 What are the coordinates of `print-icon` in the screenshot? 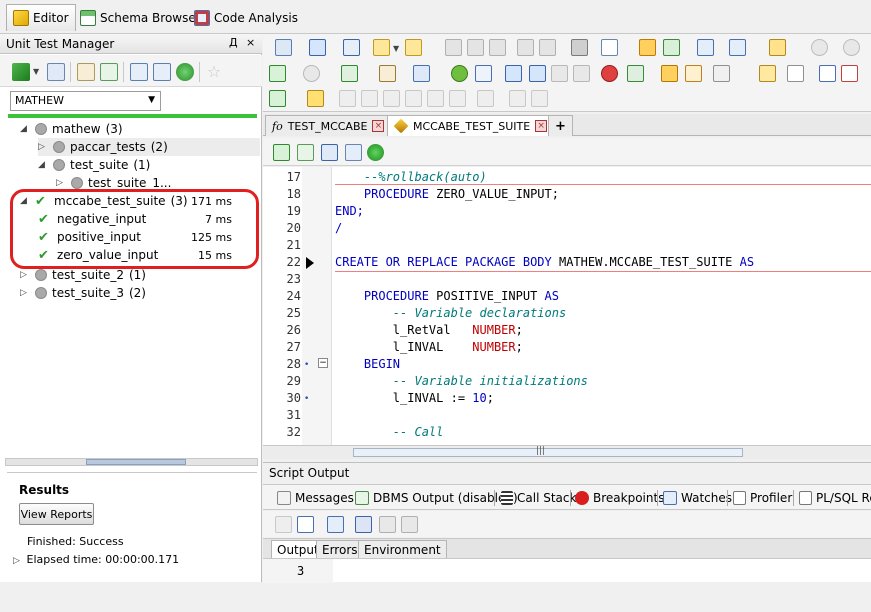 It's located at (579, 47).